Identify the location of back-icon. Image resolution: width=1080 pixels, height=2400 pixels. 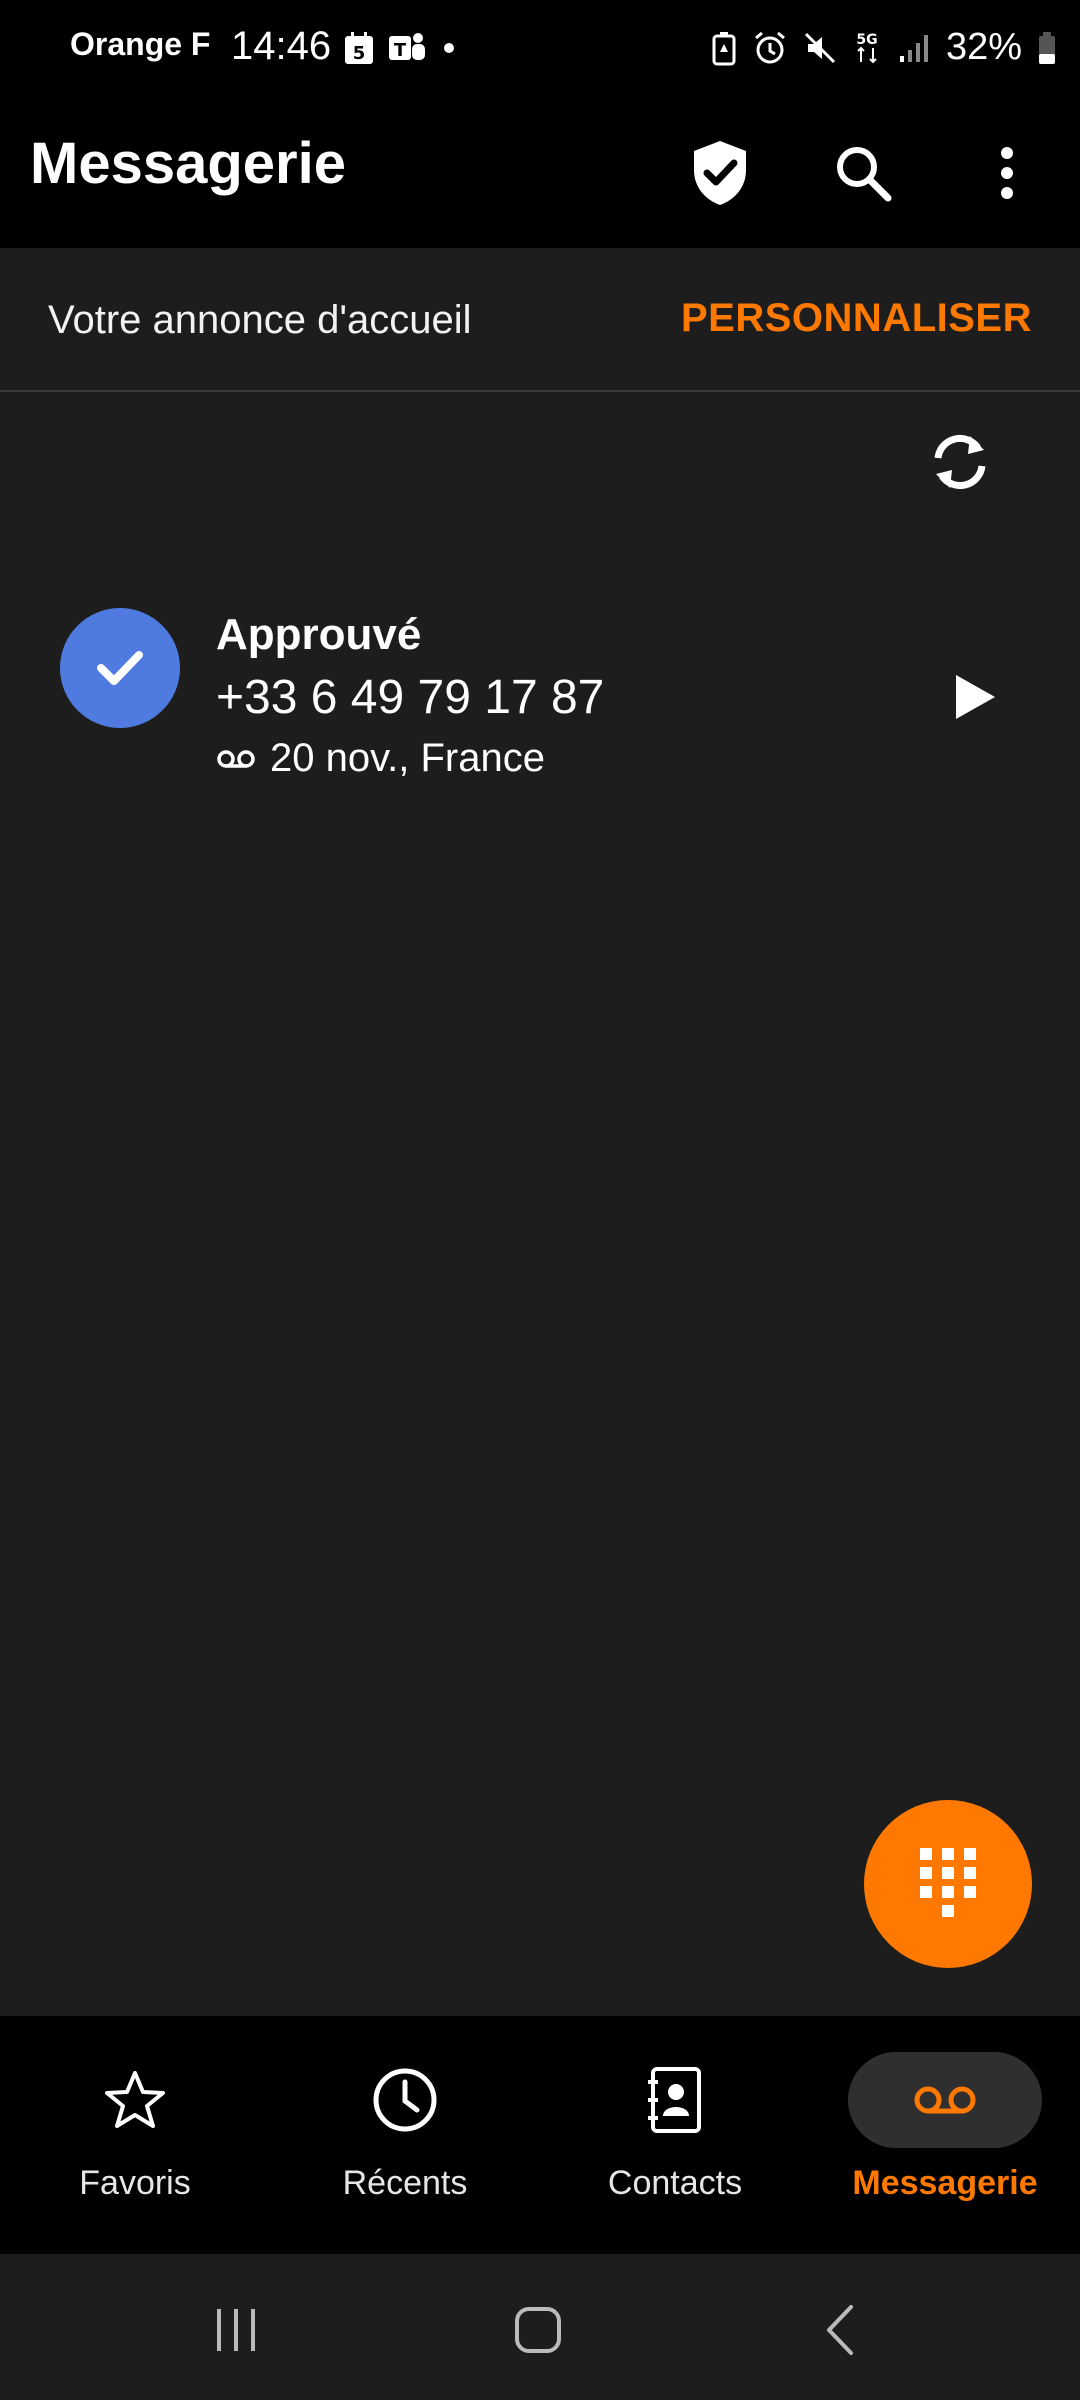
(840, 2330).